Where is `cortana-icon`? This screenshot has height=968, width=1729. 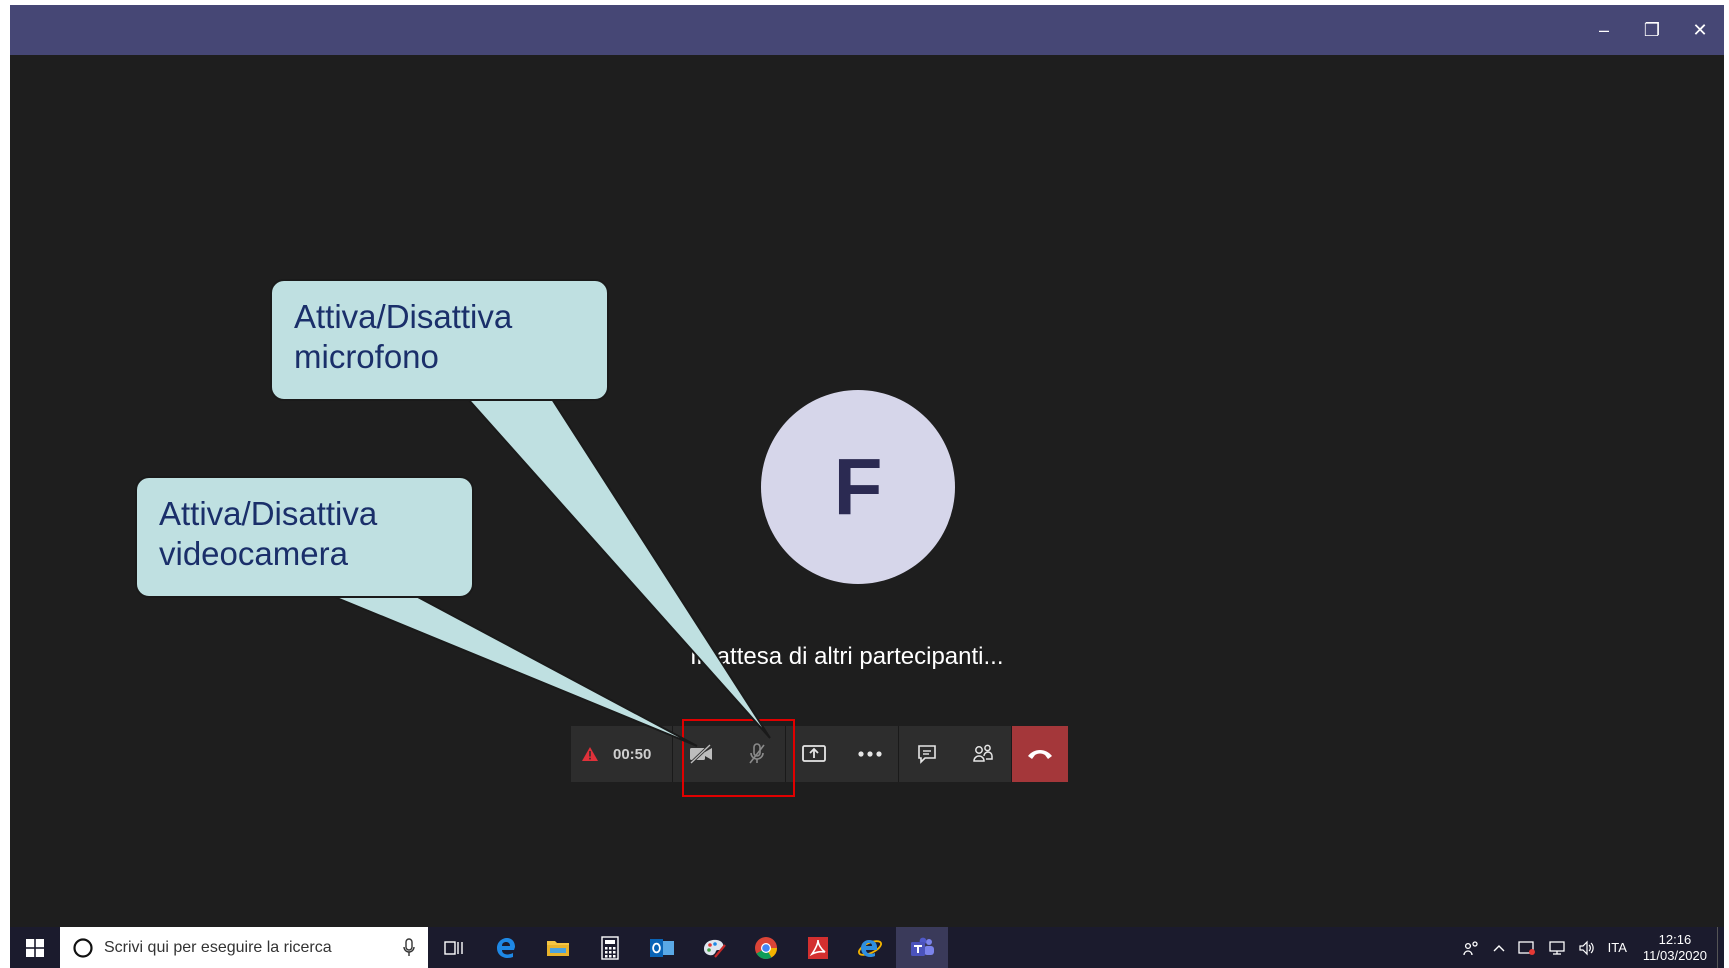
cortana-icon is located at coordinates (83, 947).